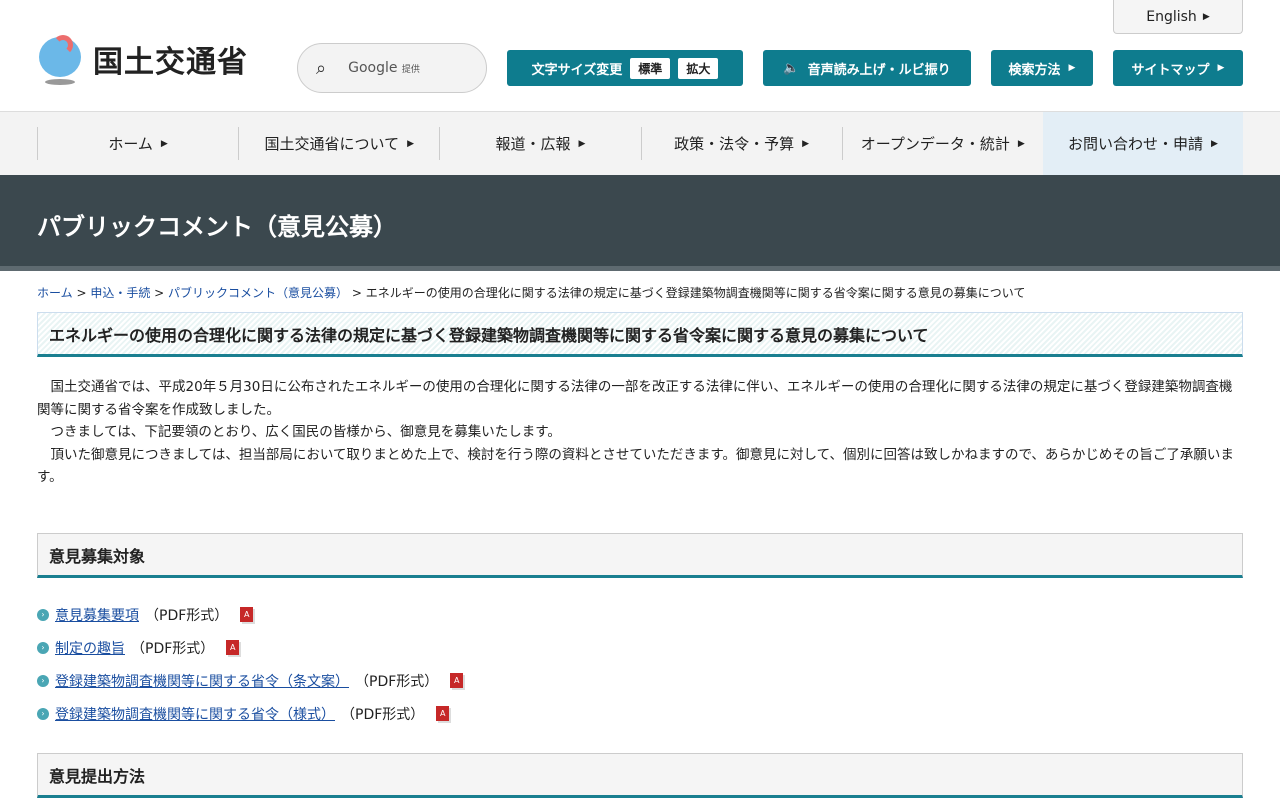 This screenshot has height=800, width=1280. What do you see at coordinates (120, 293) in the screenshot?
I see `breadcrumb-procedures: 申込・手続` at bounding box center [120, 293].